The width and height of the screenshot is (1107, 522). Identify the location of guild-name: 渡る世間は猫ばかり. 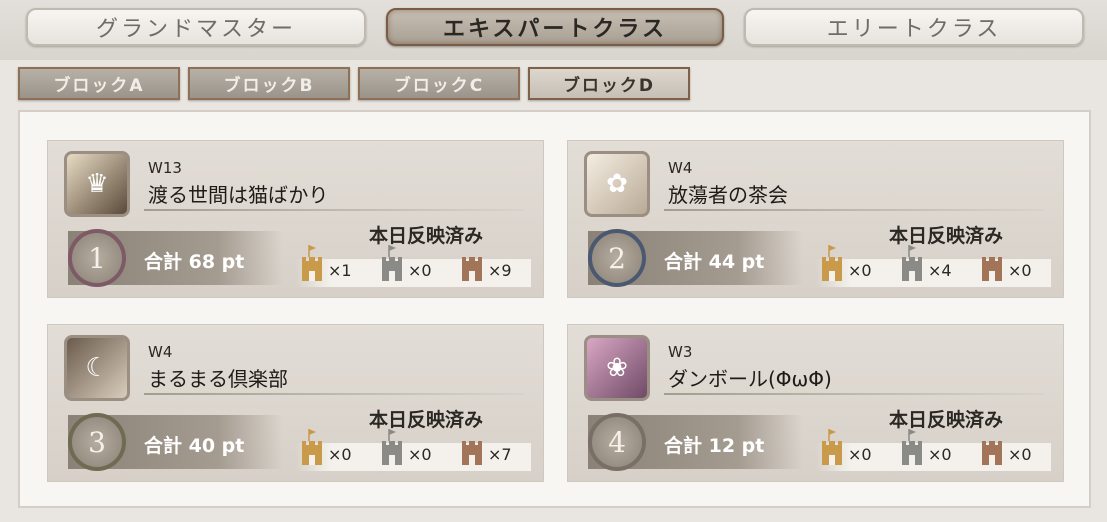
(238, 195).